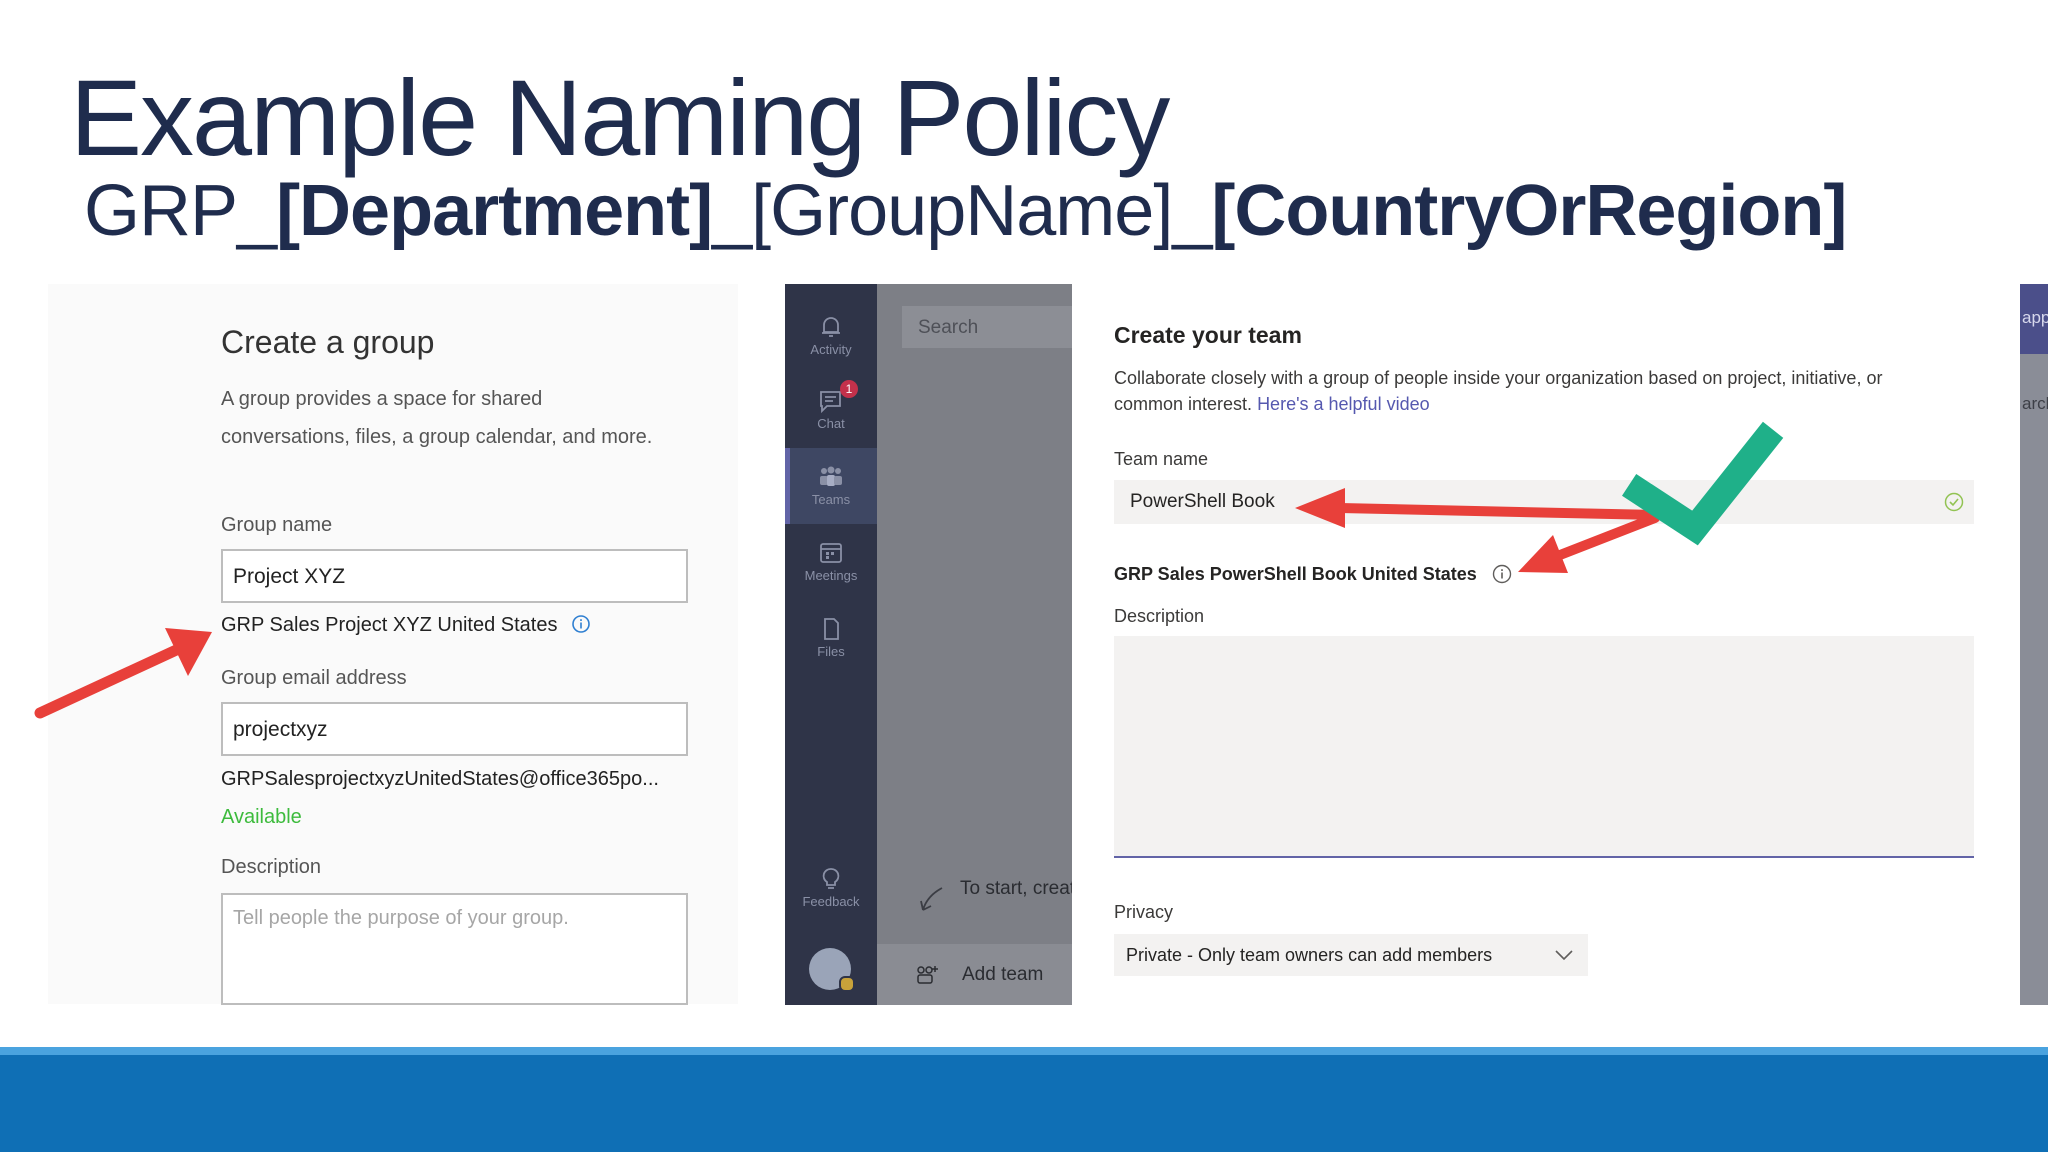  I want to click on background-window-header: app, so click(2034, 319).